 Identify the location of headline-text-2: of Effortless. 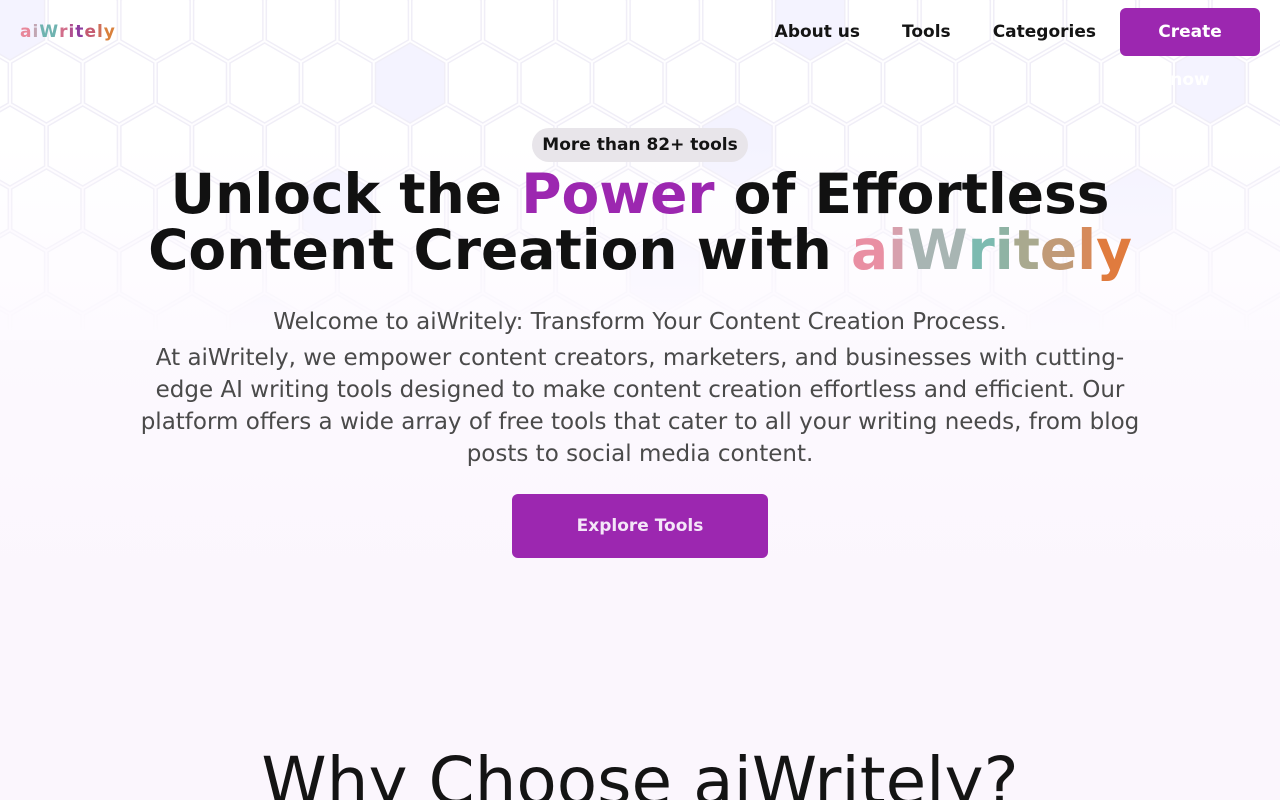
(912, 194).